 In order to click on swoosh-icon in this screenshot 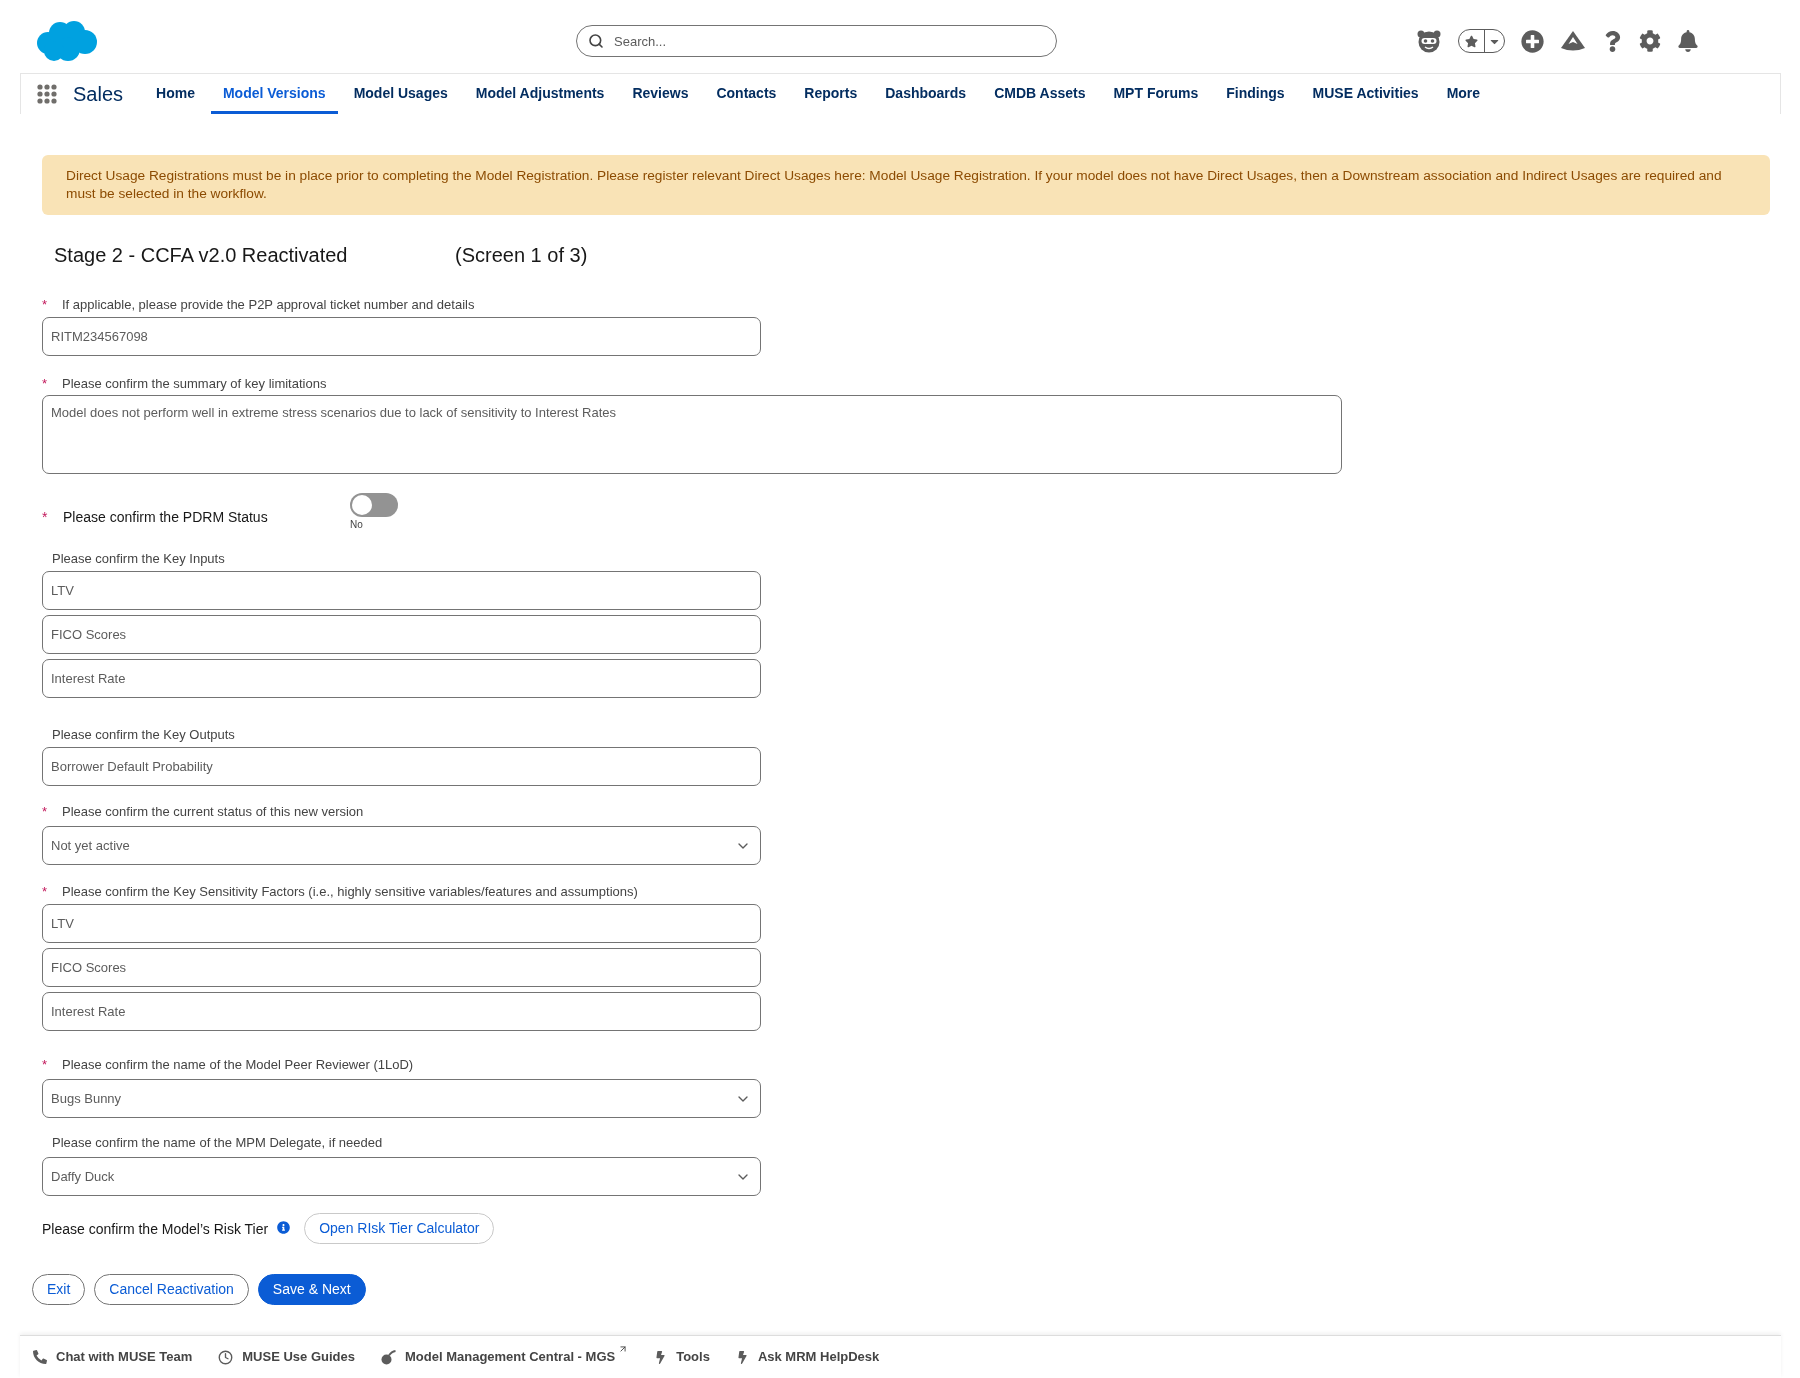, I will do `click(388, 1357)`.